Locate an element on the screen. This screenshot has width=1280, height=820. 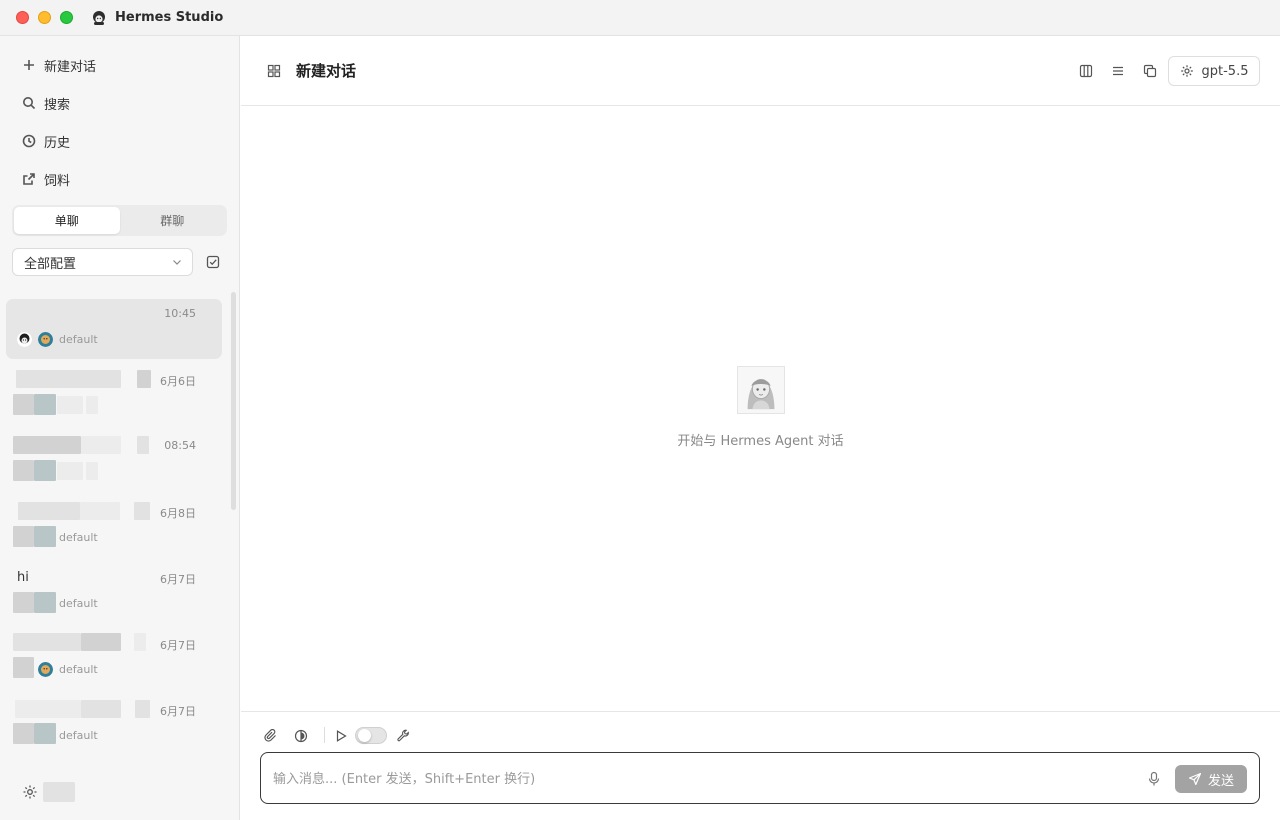
conversation-list-scrollbar is located at coordinates (233, 401).